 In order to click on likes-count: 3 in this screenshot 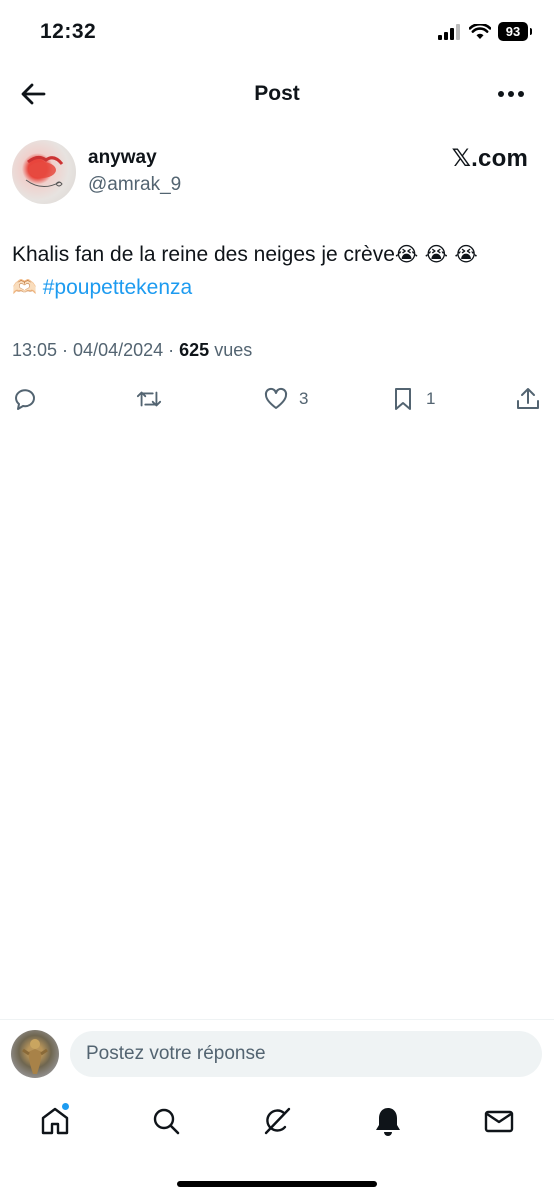, I will do `click(304, 398)`.